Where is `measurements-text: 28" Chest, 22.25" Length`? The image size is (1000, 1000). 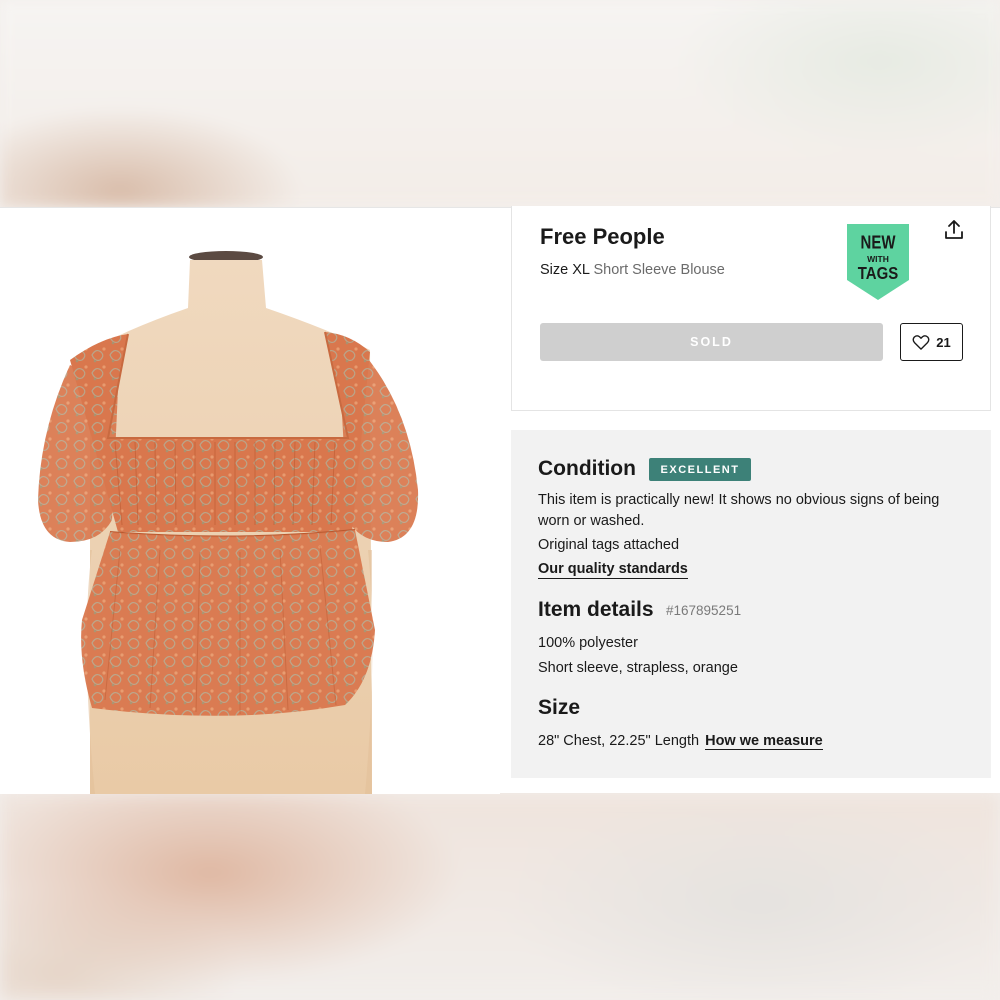
measurements-text: 28" Chest, 22.25" Length is located at coordinates (619, 741).